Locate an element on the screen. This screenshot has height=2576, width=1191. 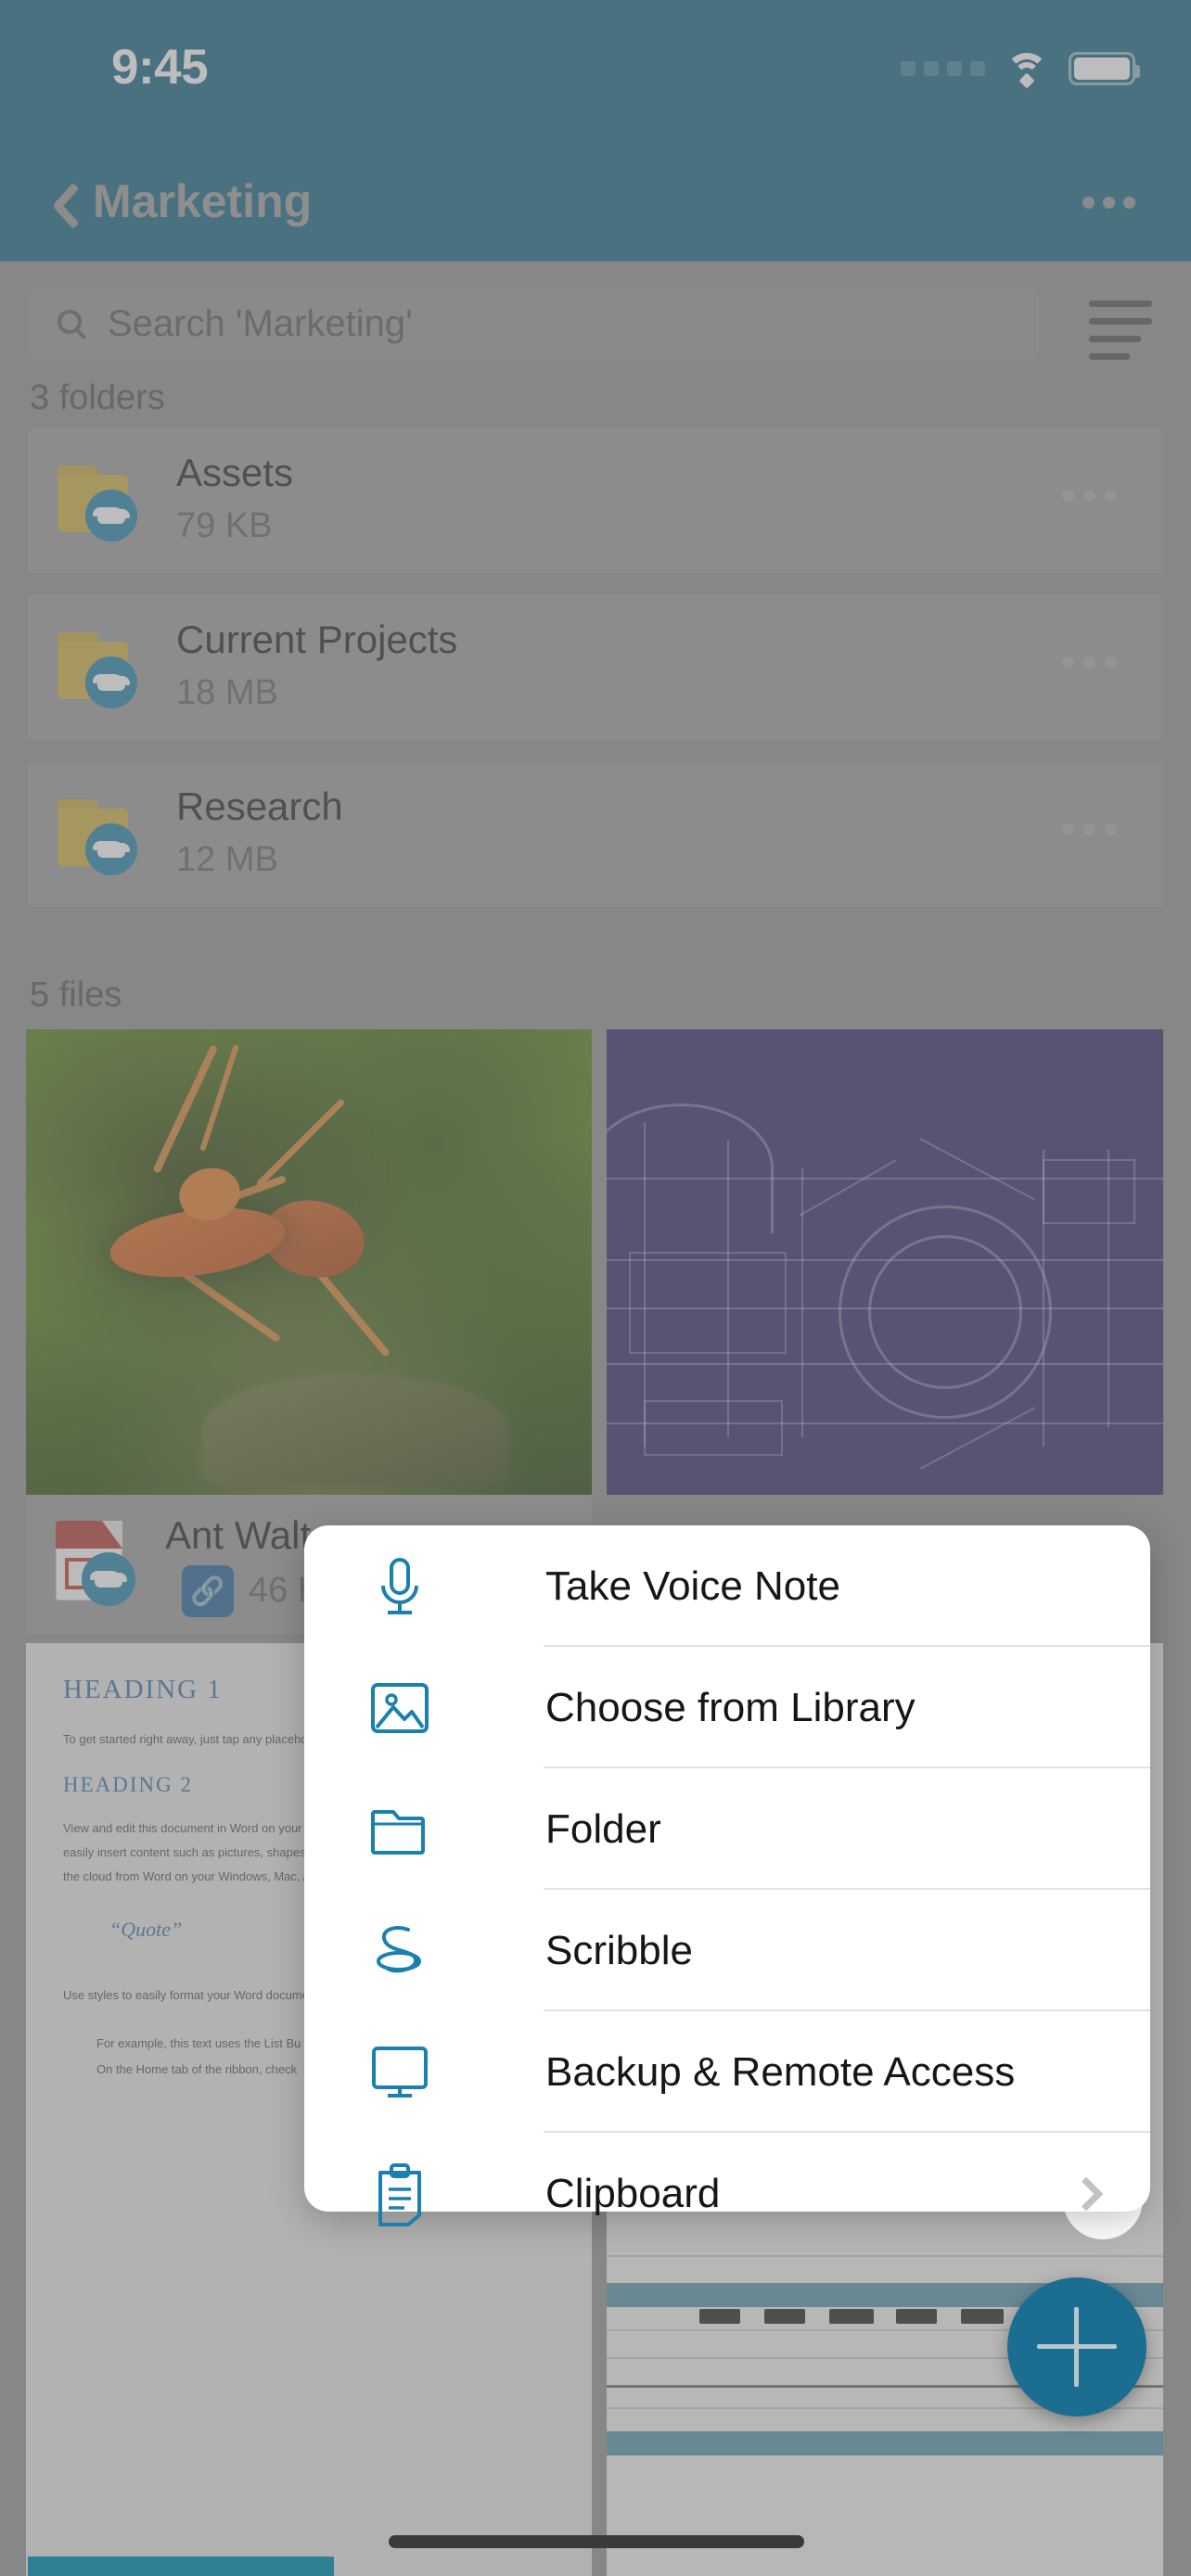
clipboard-icon is located at coordinates (399, 2194).